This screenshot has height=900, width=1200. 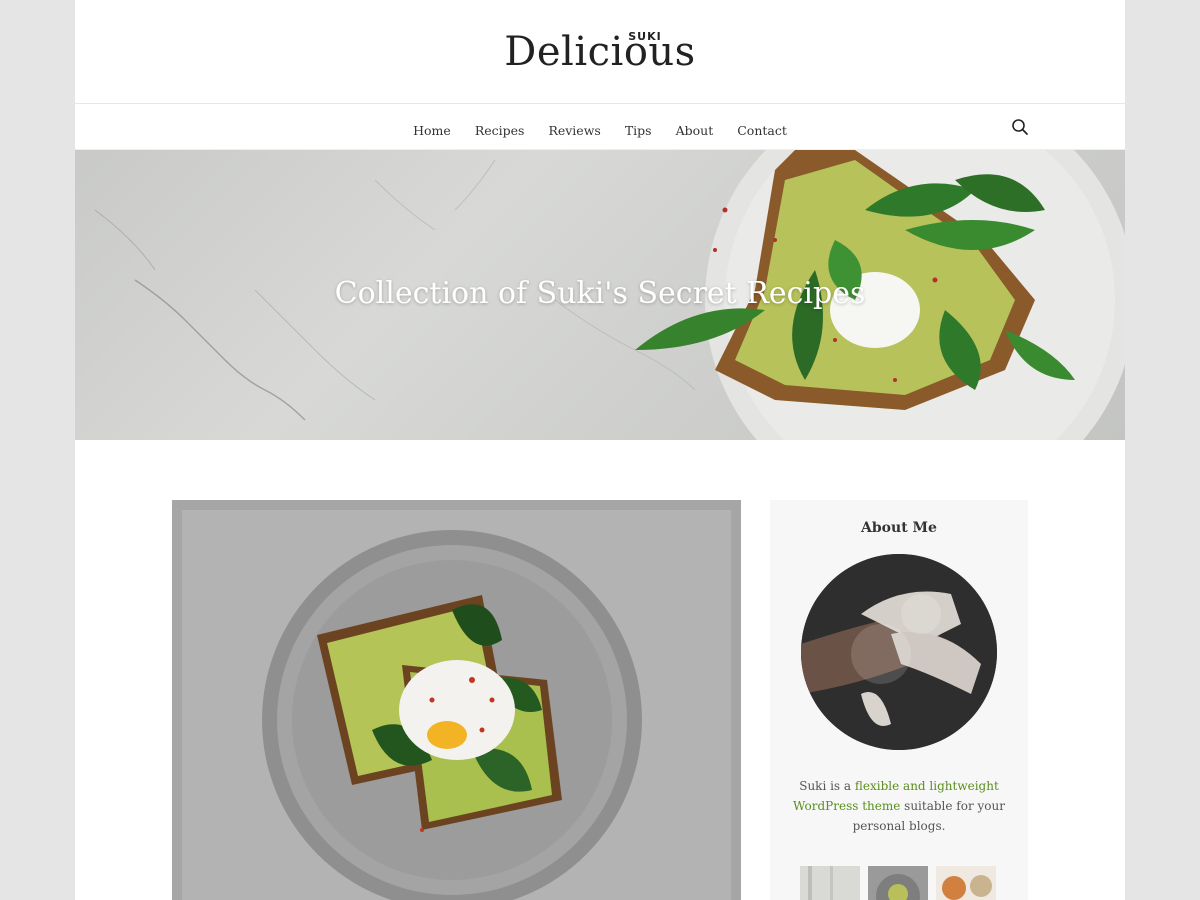 I want to click on about-link-wordpress: WordPress theme, so click(x=846, y=806).